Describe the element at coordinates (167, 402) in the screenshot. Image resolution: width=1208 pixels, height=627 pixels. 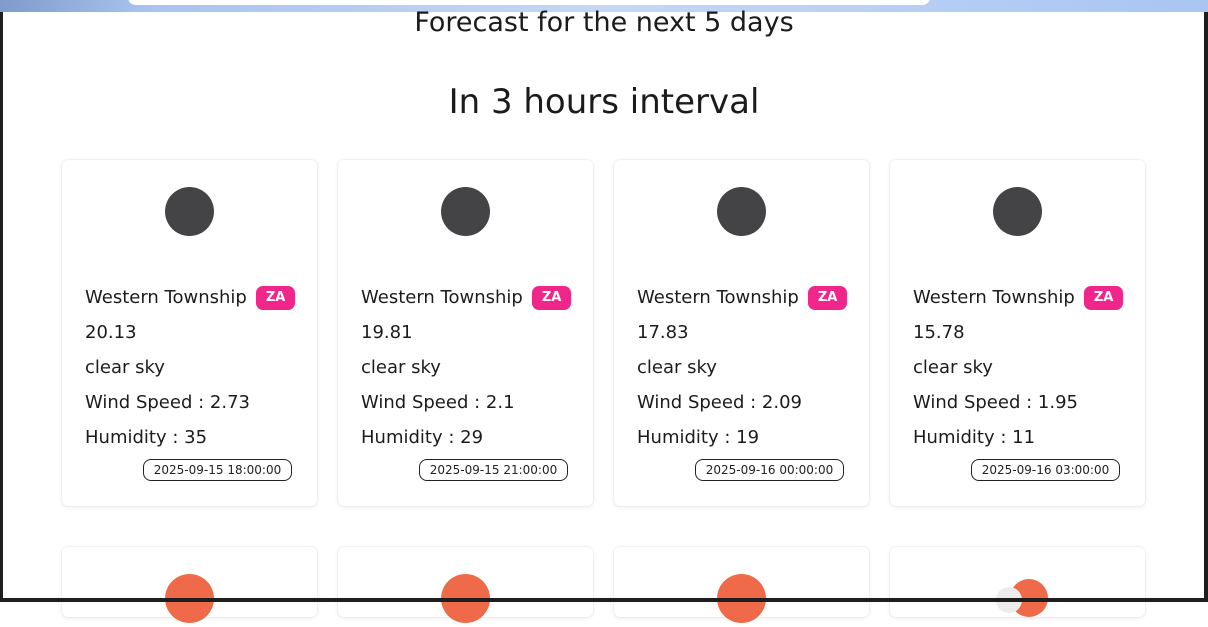
I see `wind-speed: Wind Speed : 2.73` at that location.